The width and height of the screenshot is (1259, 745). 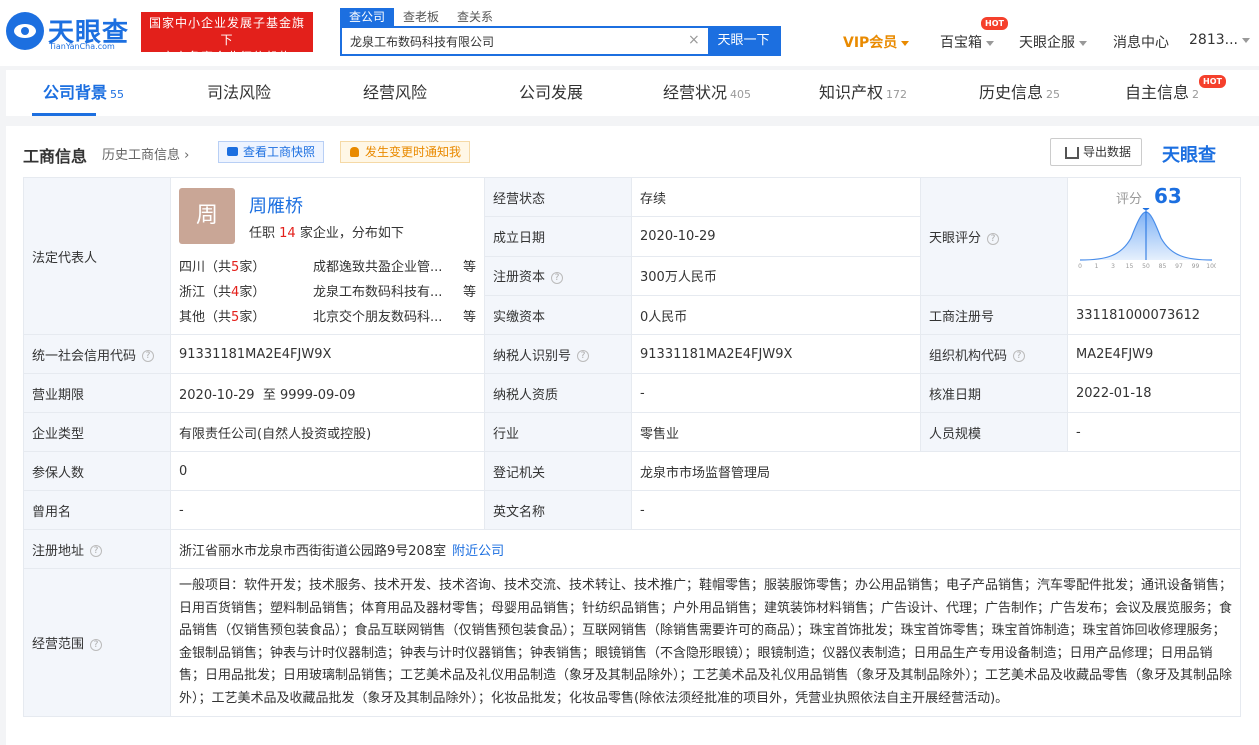 I want to click on score-widget: 评分 63 0 1 3 15 50 85 97 99 100, so click(x=1154, y=236).